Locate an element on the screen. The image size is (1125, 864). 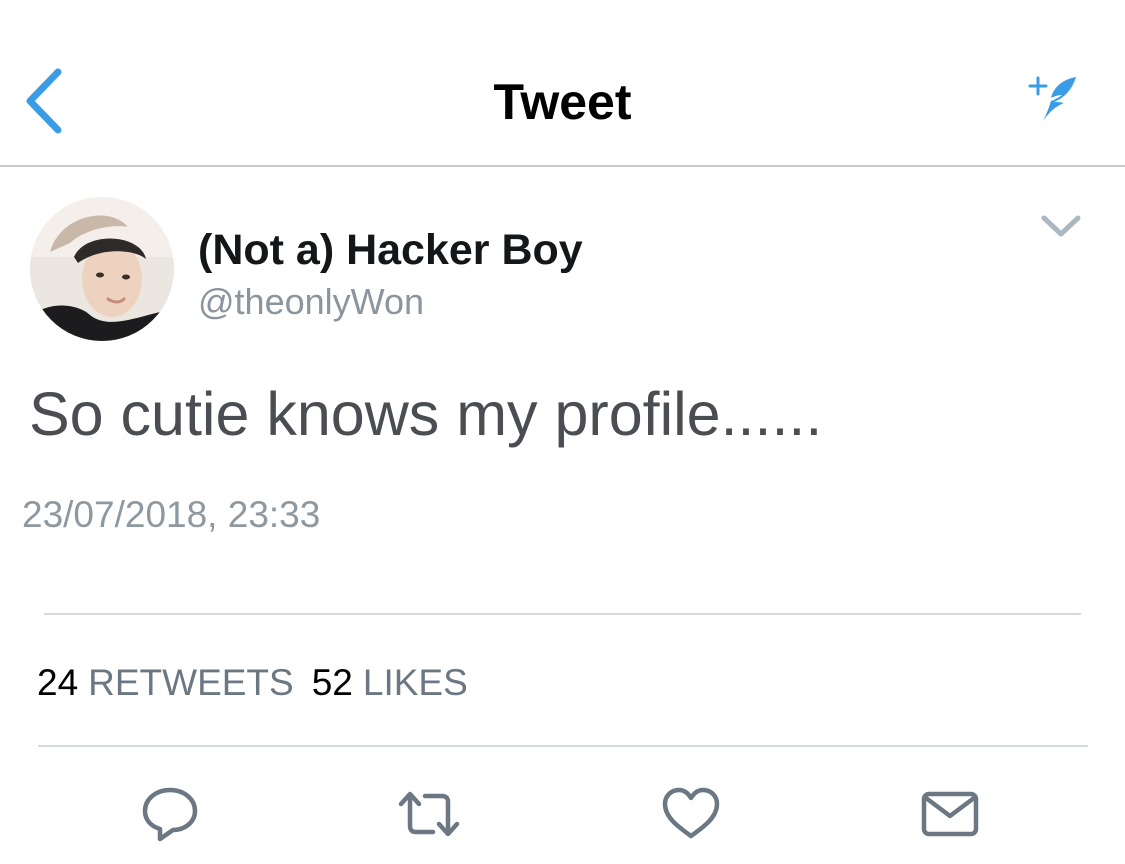
author-handle: @theonlyWon is located at coordinates (311, 302).